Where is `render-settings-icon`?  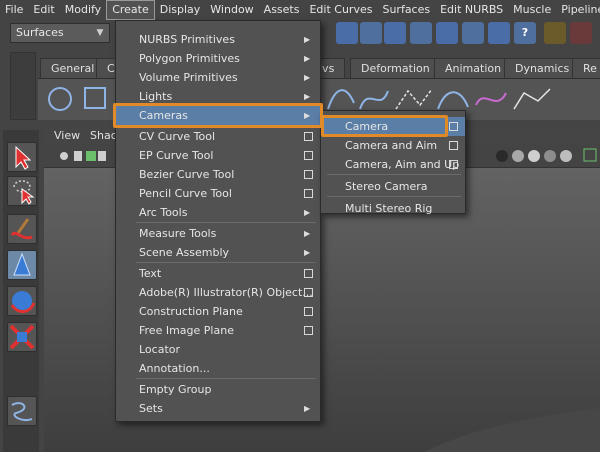 render-settings-icon is located at coordinates (499, 33).